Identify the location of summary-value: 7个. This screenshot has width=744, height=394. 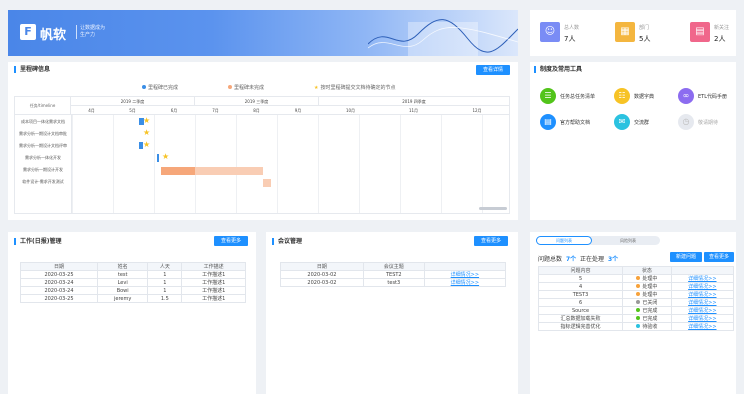
(571, 259).